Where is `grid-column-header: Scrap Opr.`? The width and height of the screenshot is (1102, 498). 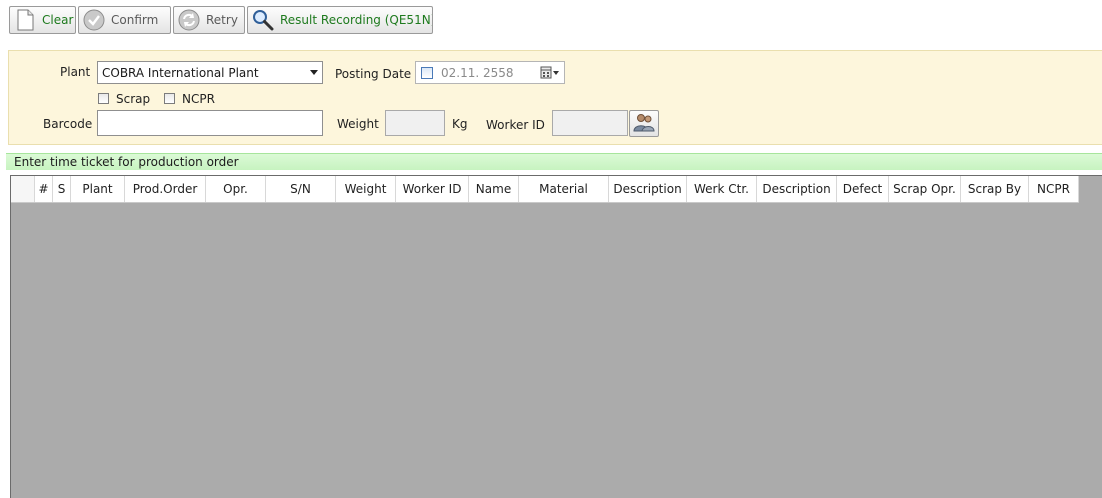 grid-column-header: Scrap Opr. is located at coordinates (925, 189).